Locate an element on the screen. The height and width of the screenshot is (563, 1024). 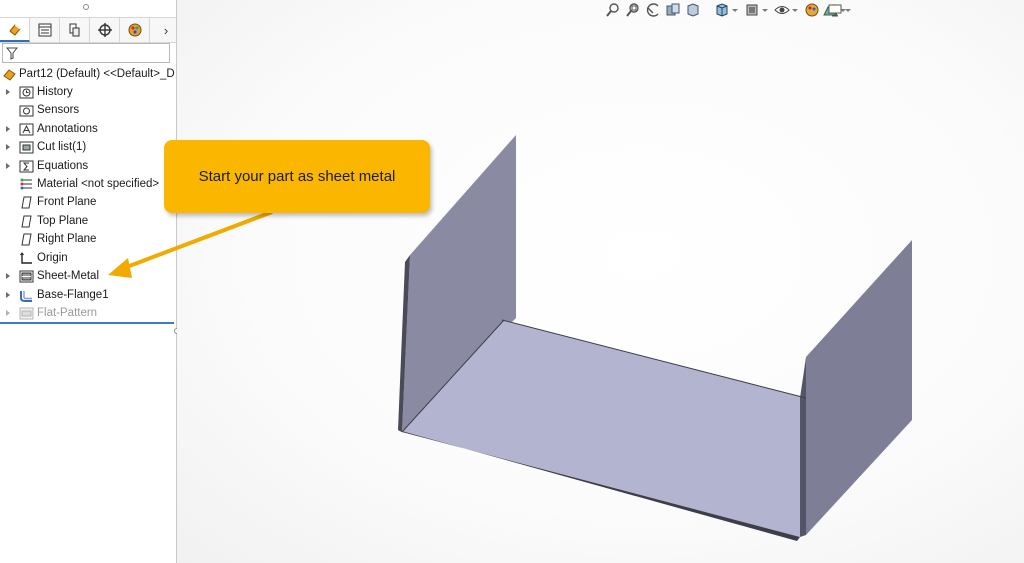
callout-box: Start your part as sheet metal is located at coordinates (297, 176).